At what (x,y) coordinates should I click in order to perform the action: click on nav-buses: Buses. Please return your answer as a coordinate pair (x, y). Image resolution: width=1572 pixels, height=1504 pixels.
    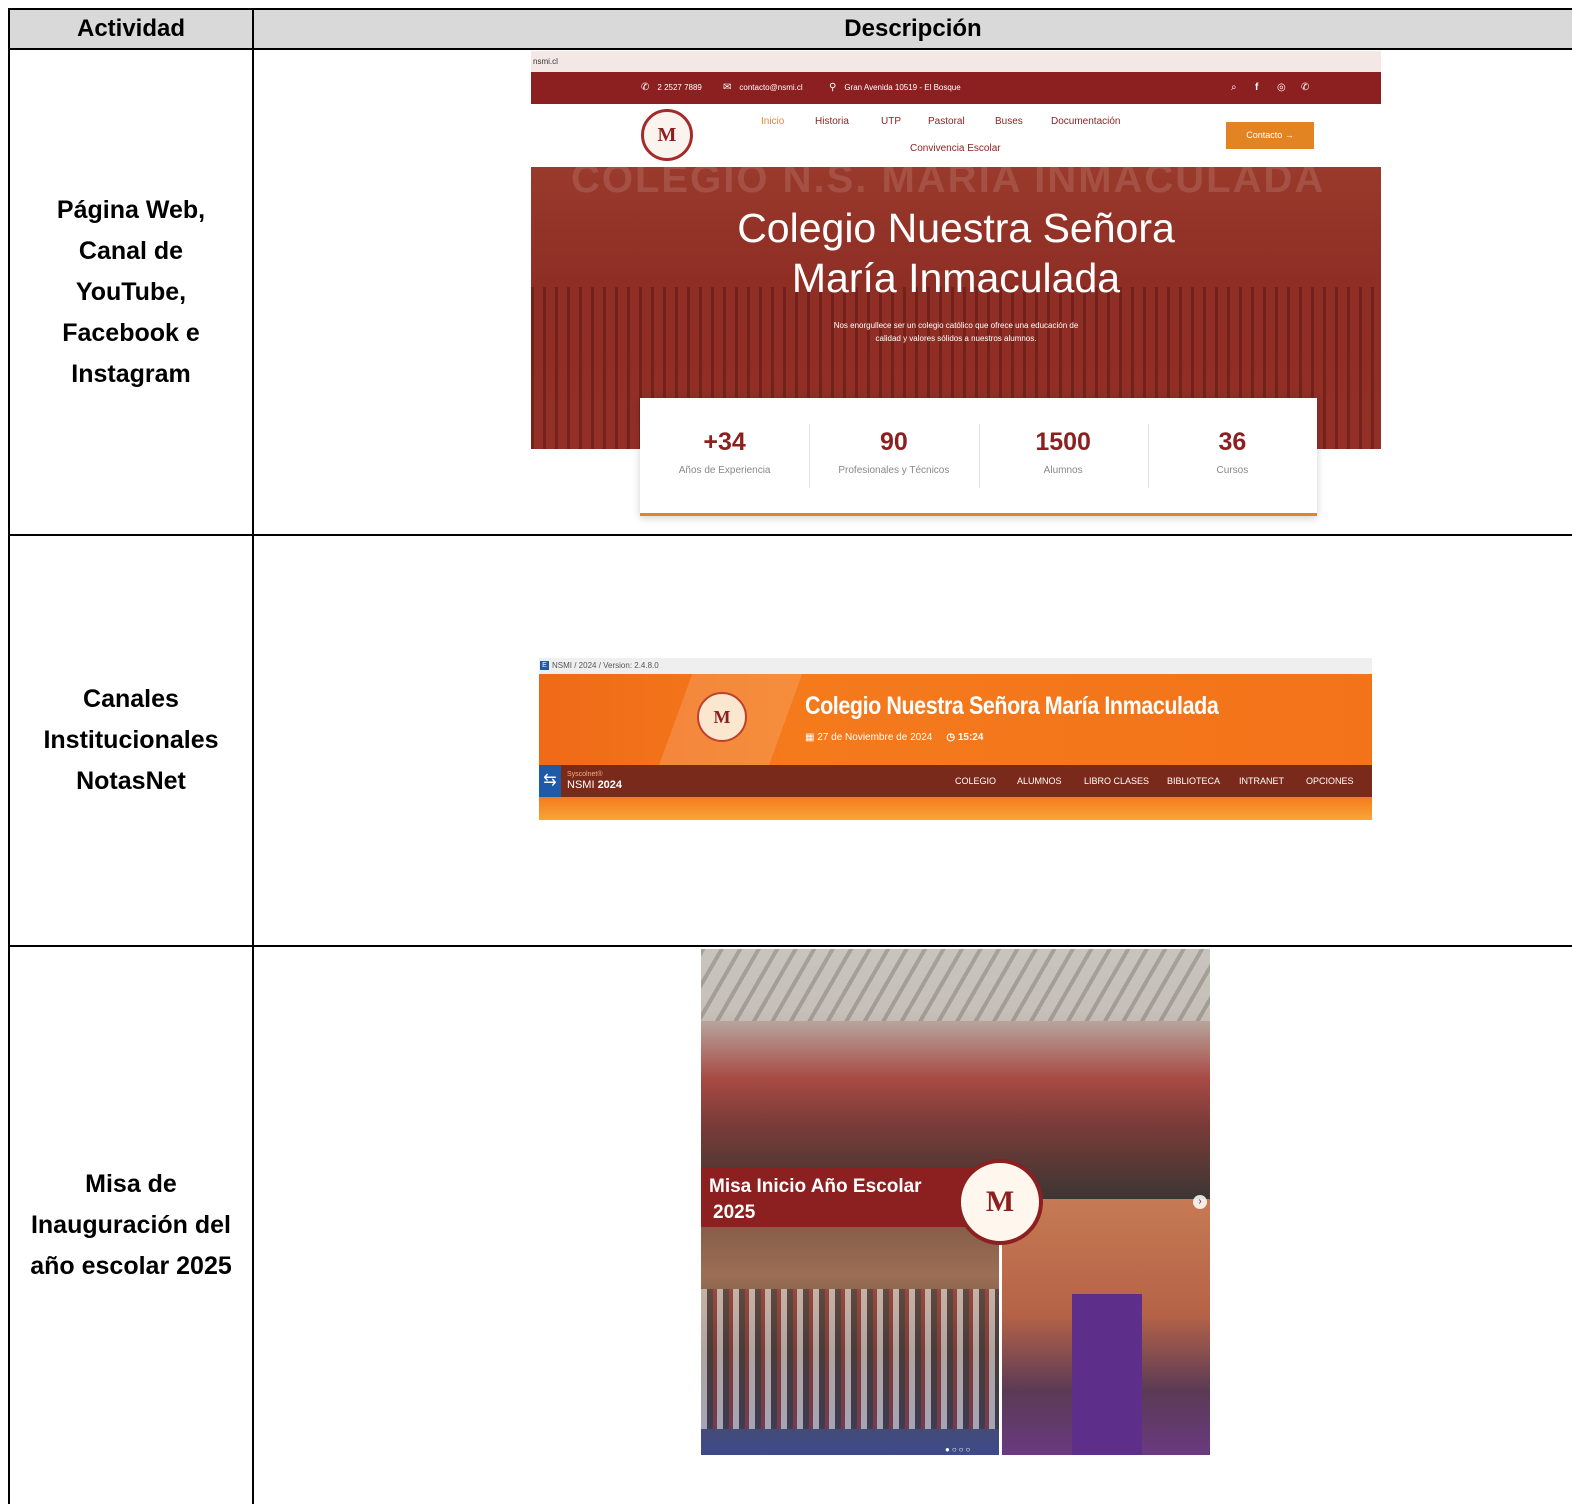
    Looking at the image, I should click on (1009, 121).